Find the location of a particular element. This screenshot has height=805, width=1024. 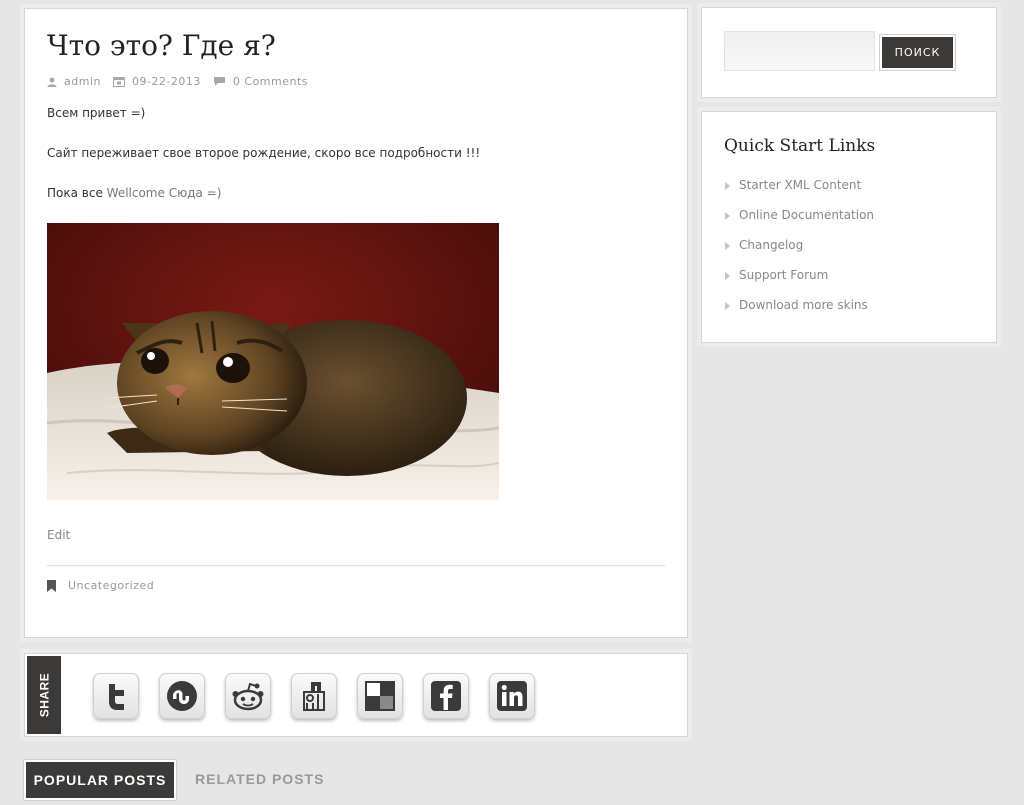

post-divider is located at coordinates (356, 566).